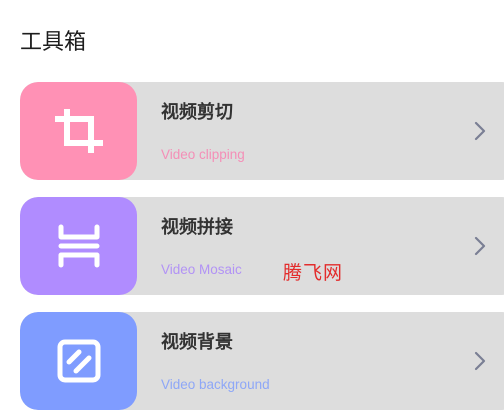 This screenshot has width=504, height=419. What do you see at coordinates (201, 269) in the screenshot?
I see `tool-subtitle: Video Mosaic` at bounding box center [201, 269].